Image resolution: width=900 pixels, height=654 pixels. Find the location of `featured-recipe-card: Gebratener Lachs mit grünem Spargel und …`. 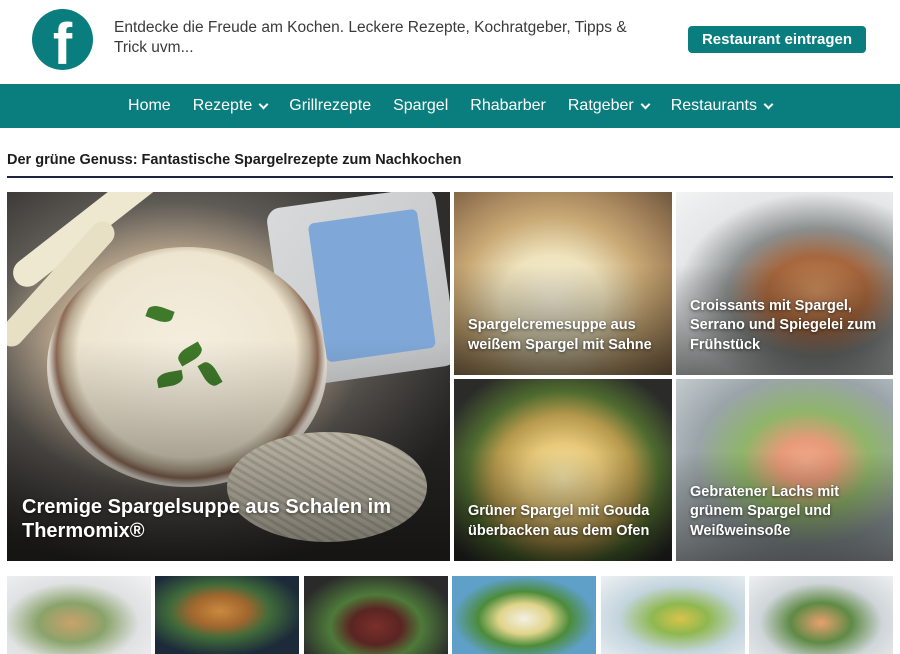

featured-recipe-card: Gebratener Lachs mit grünem Spargel und … is located at coordinates (784, 470).